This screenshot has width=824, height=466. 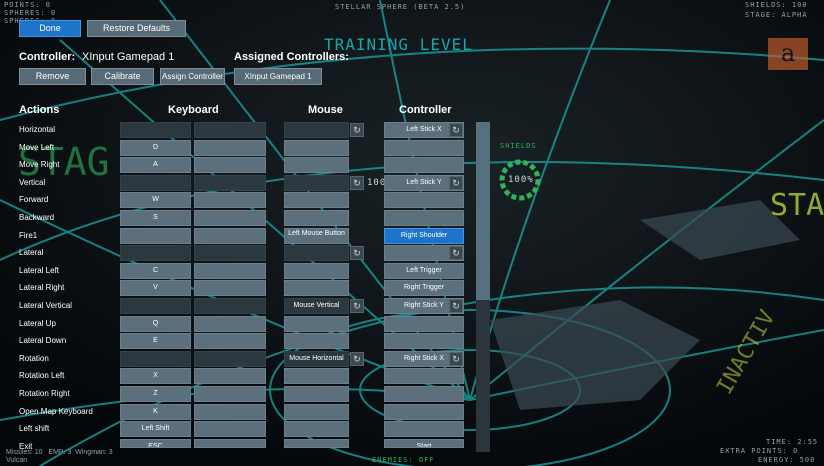 What do you see at coordinates (483, 211) in the screenshot?
I see `scrollbar-thumb` at bounding box center [483, 211].